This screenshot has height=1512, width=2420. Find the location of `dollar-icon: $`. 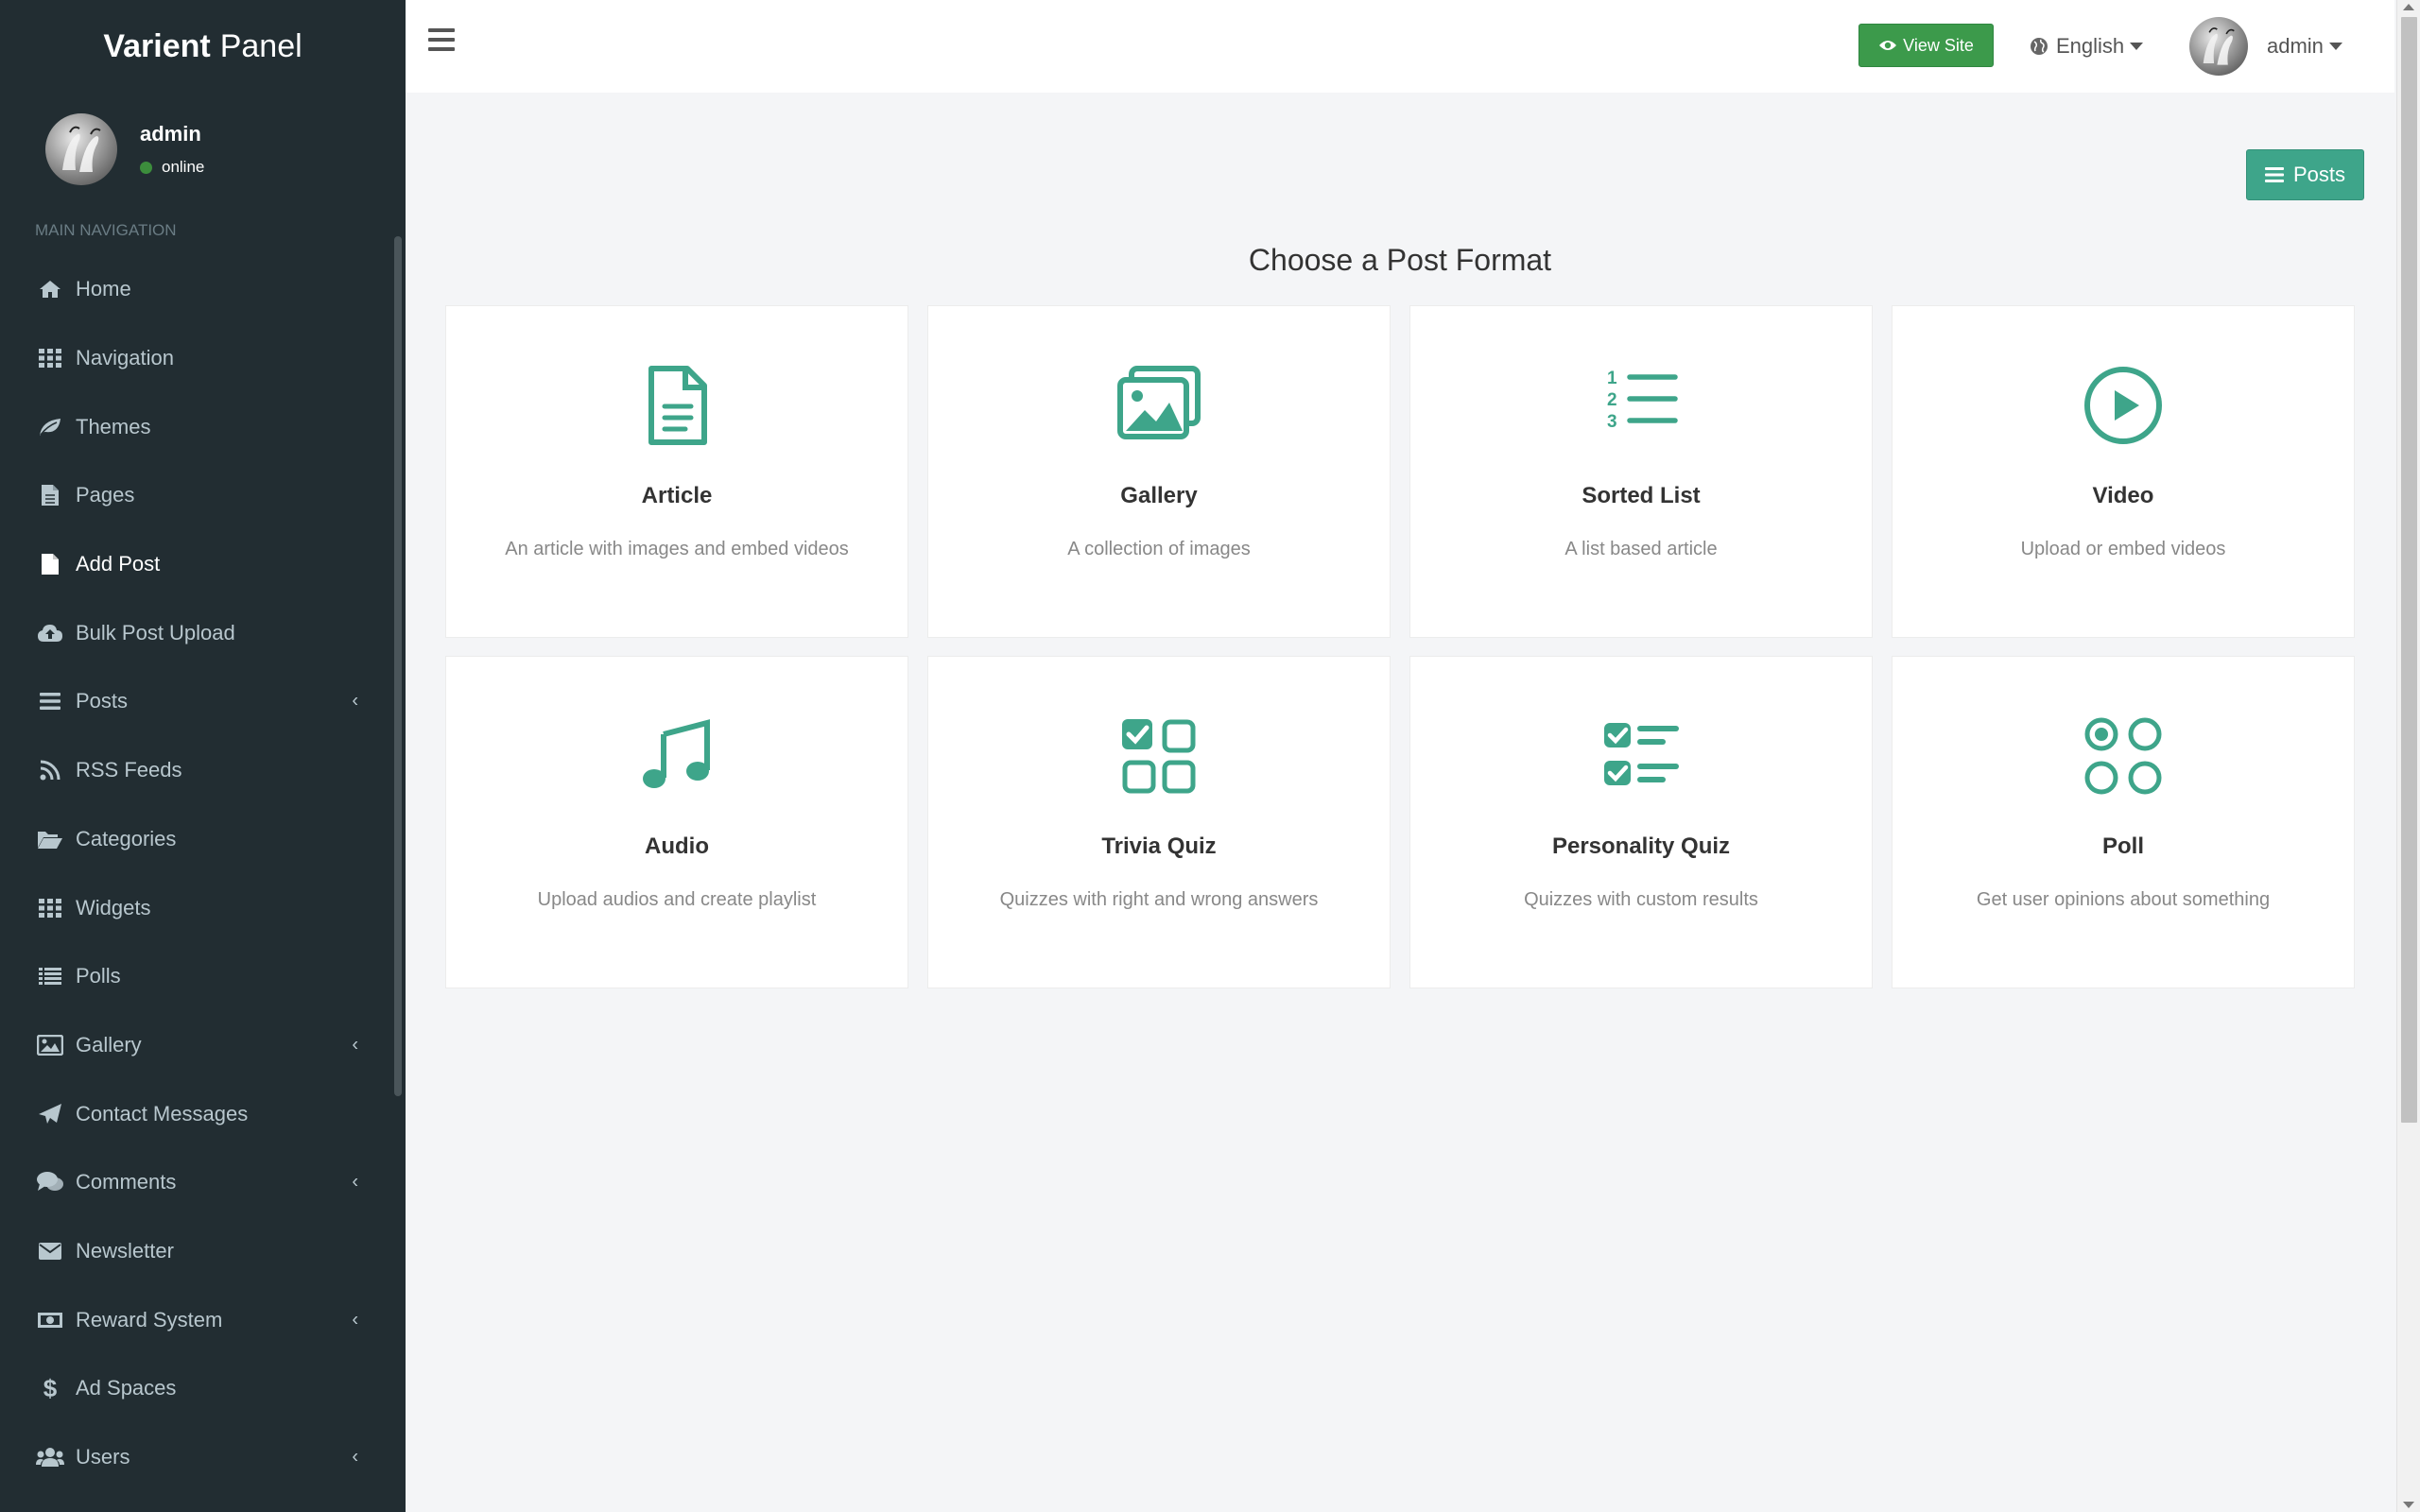

dollar-icon: $ is located at coordinates (50, 1387).